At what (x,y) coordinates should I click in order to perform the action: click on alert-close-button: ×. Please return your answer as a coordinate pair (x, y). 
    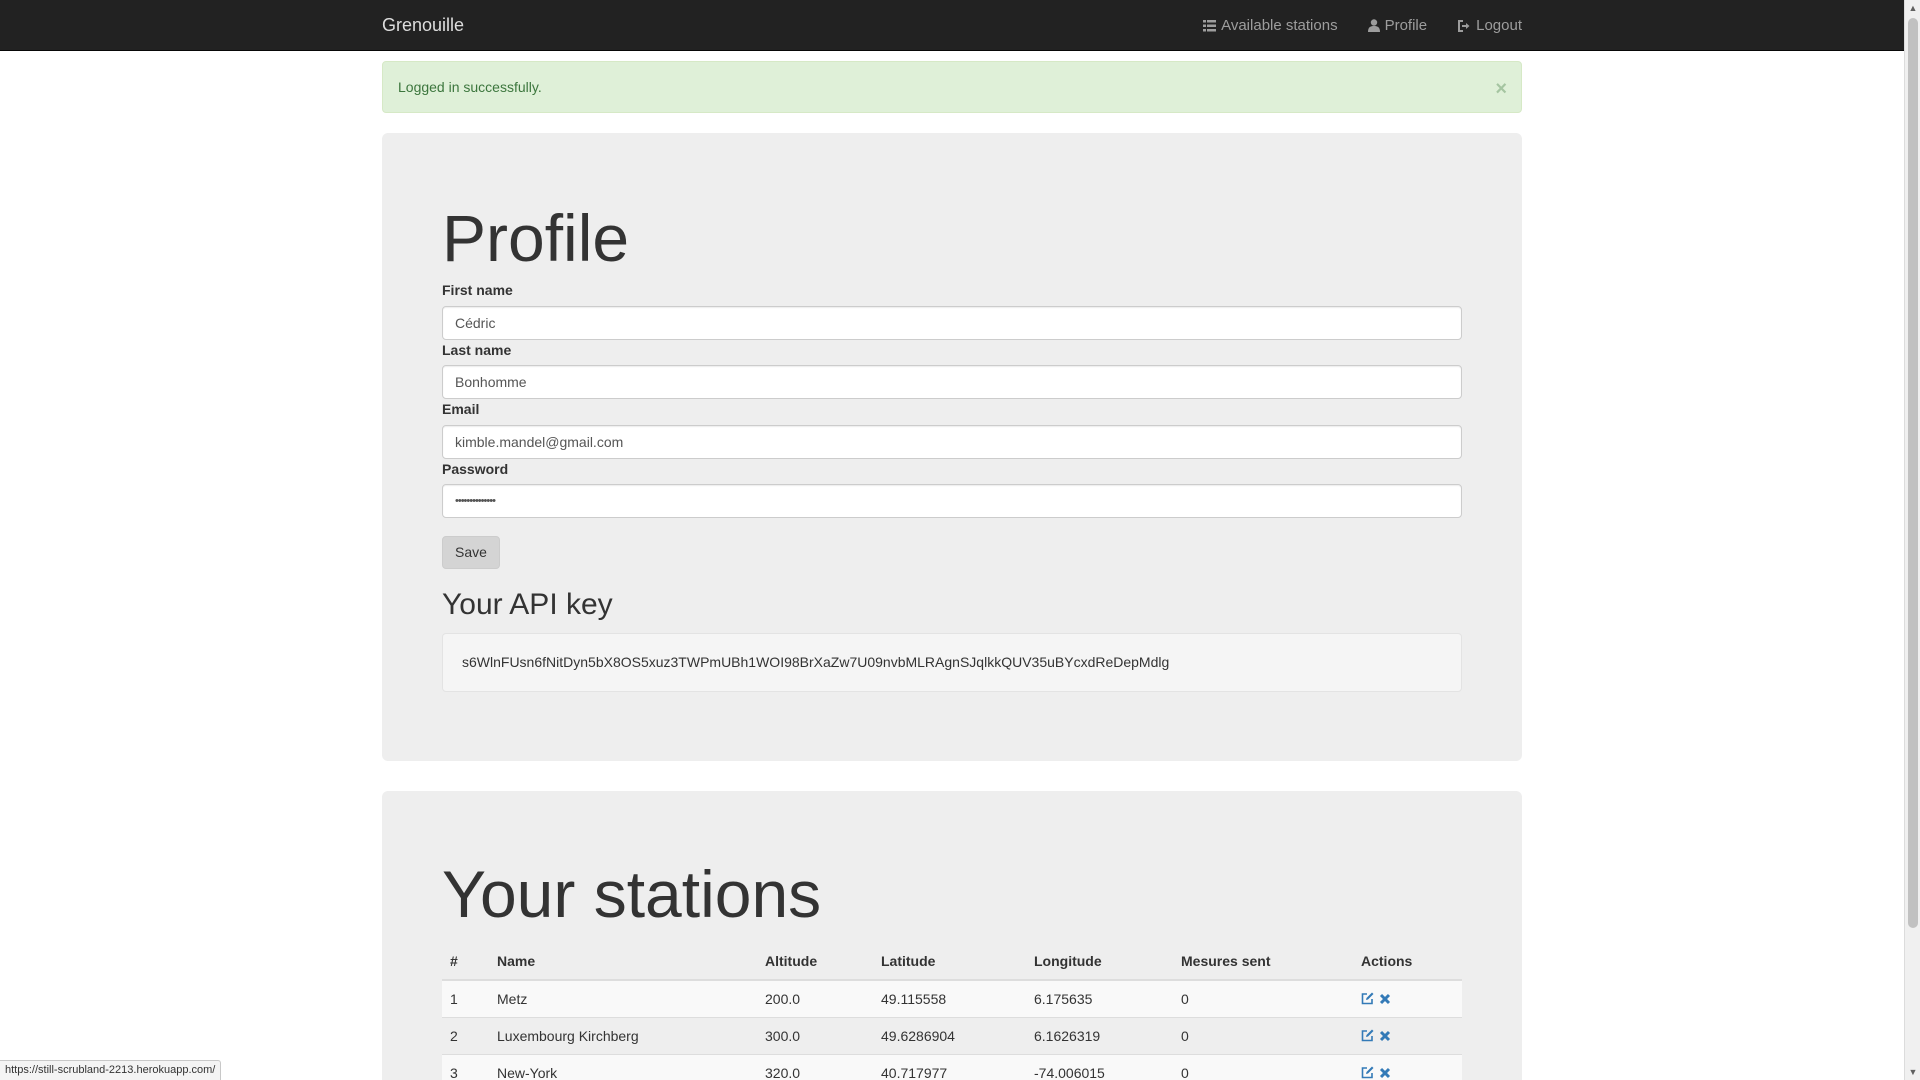
    Looking at the image, I should click on (1501, 89).